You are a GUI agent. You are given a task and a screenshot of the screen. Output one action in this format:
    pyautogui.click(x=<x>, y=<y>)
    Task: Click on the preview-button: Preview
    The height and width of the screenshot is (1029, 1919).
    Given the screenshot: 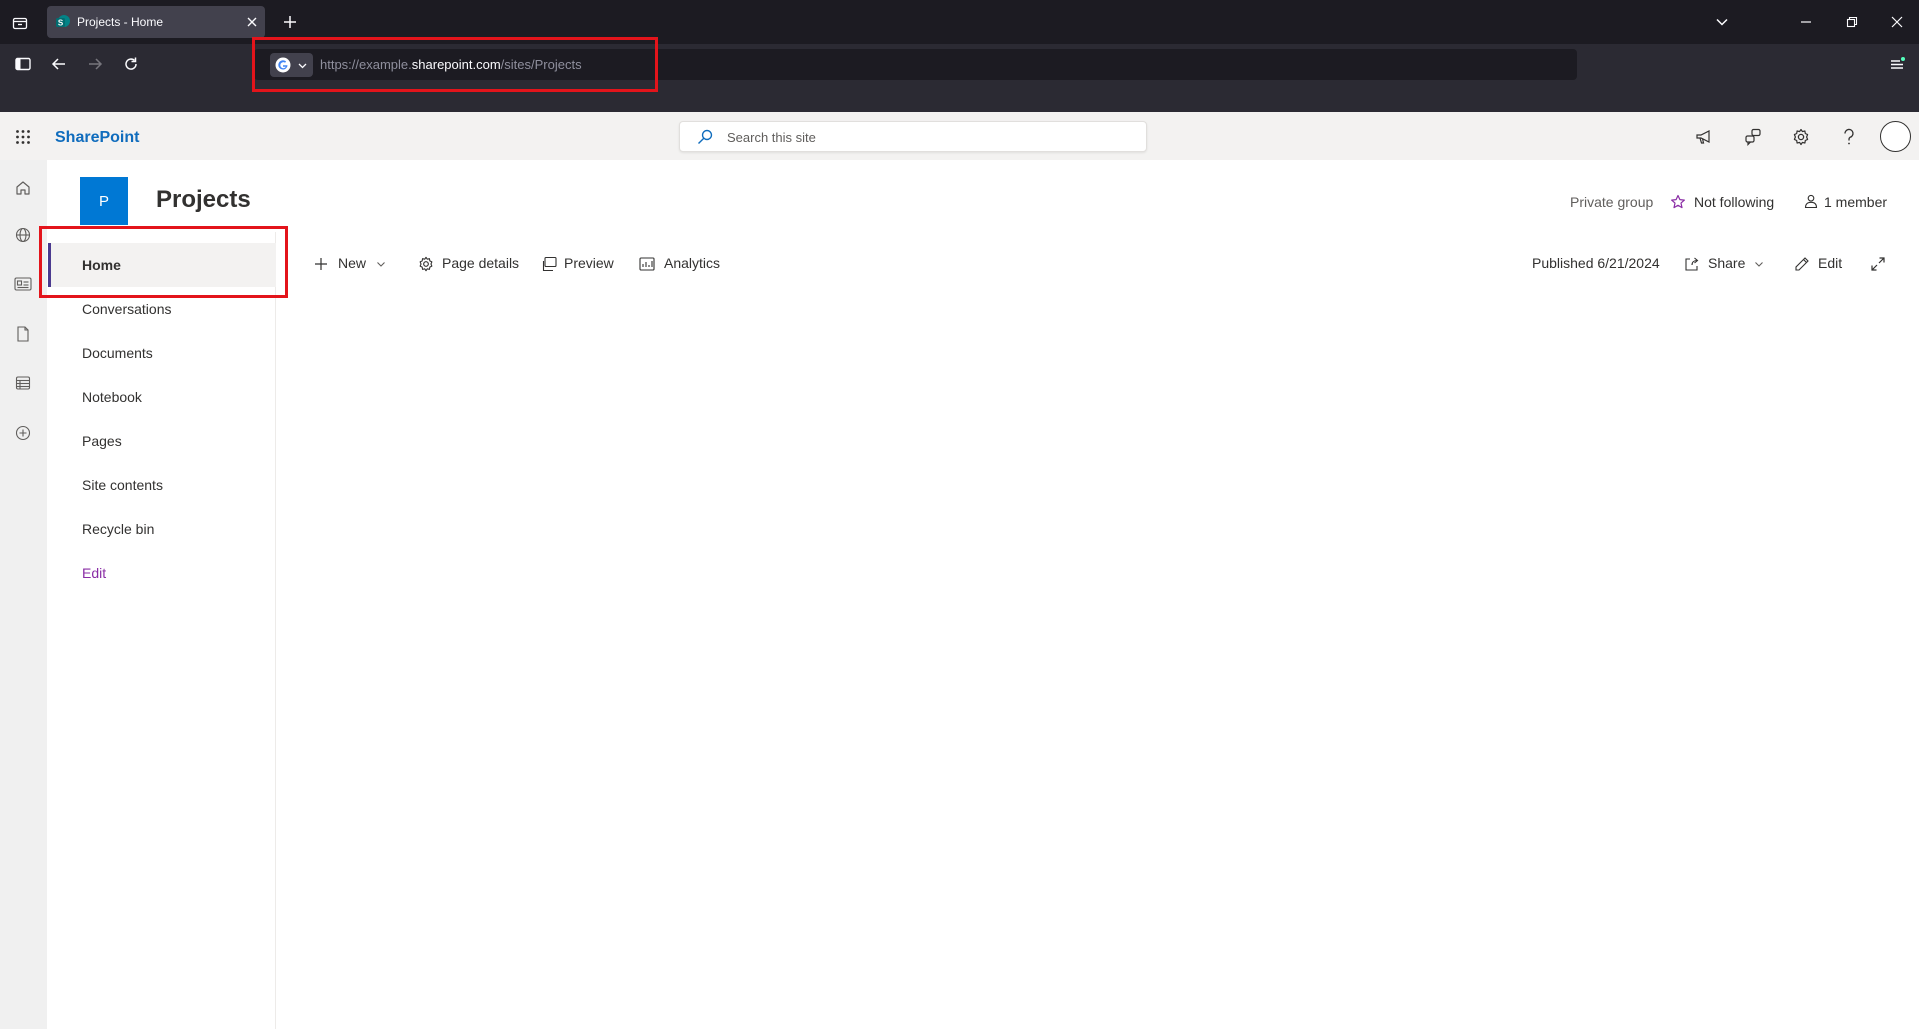 What is the action you would take?
    pyautogui.click(x=589, y=263)
    